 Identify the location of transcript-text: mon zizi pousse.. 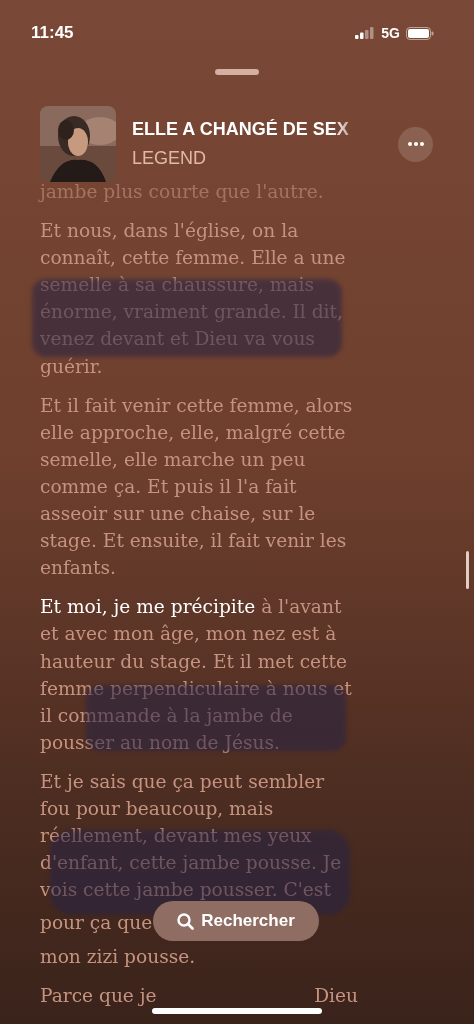
(118, 957).